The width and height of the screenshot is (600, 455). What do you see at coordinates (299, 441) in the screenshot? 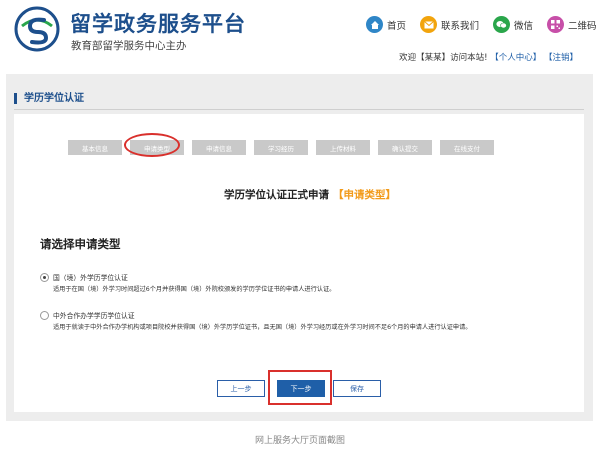
I see `image-caption: 网上服务大厅页面截图` at bounding box center [299, 441].